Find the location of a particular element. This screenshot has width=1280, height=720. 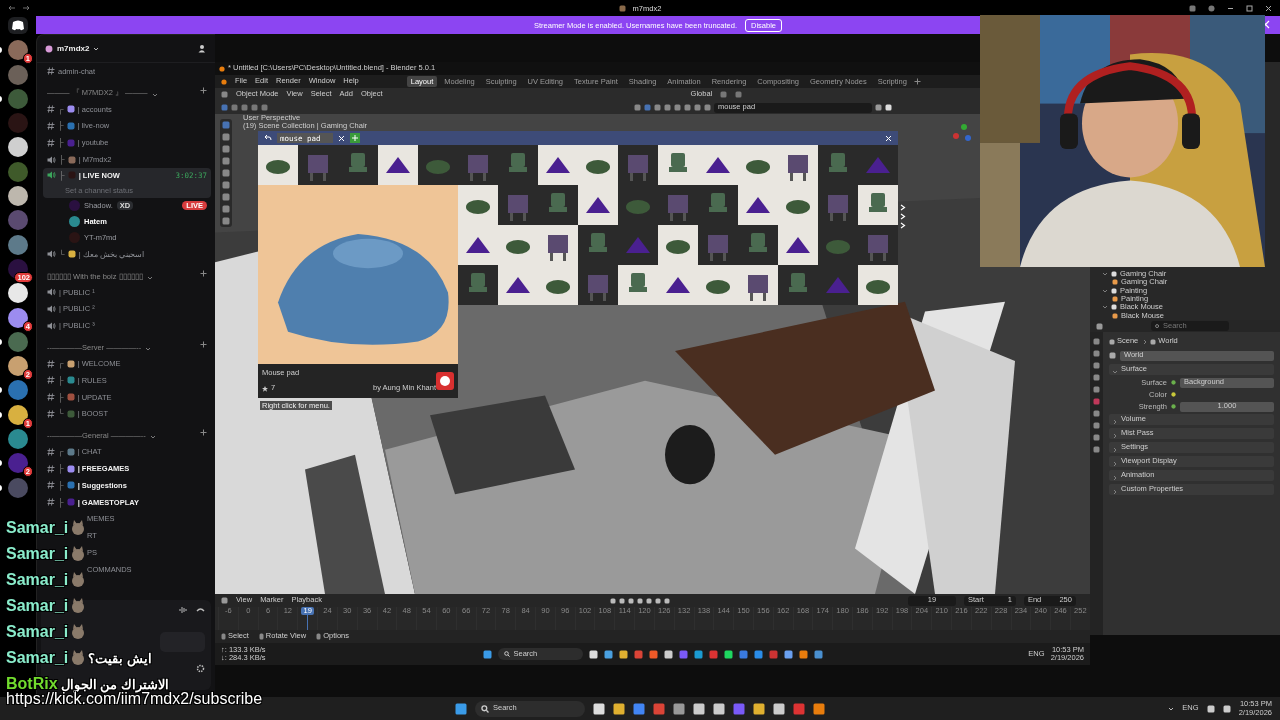

chat-message: الاشتراك من الجوال is located at coordinates (114, 684).